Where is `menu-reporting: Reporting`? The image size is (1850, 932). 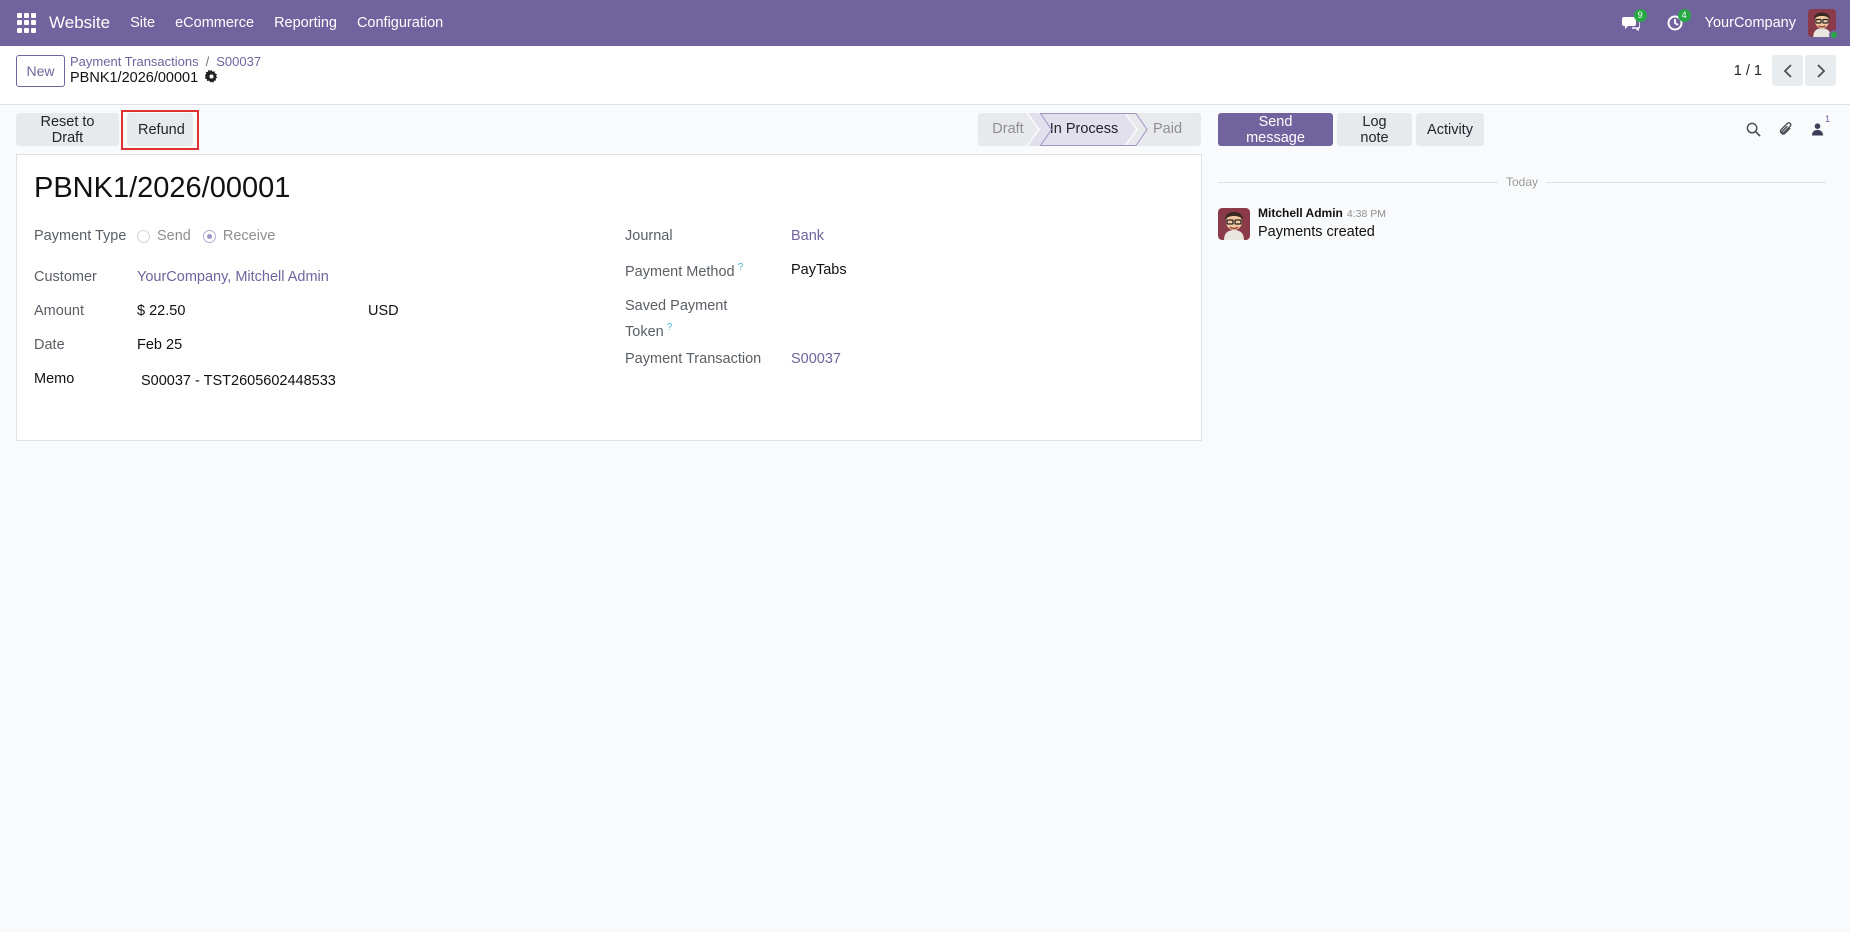 menu-reporting: Reporting is located at coordinates (305, 23).